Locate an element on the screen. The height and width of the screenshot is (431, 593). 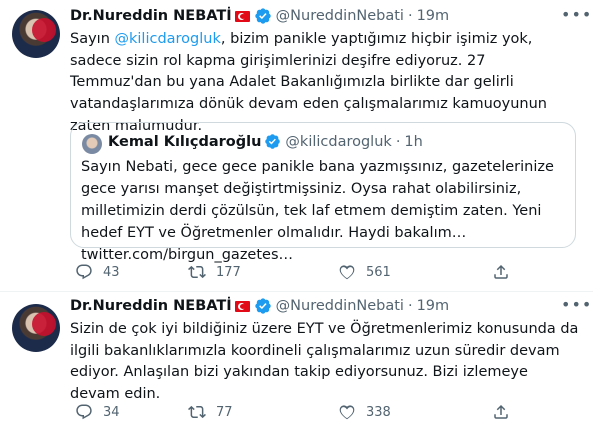
quoted-avatar is located at coordinates (92, 144).